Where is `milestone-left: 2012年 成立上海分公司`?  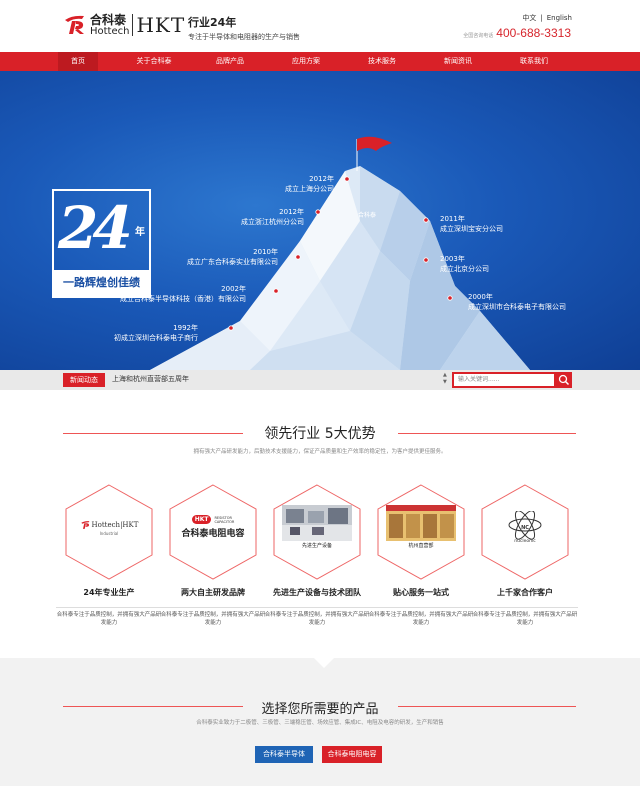
milestone-left: 2012年 成立上海分公司 is located at coordinates (309, 184).